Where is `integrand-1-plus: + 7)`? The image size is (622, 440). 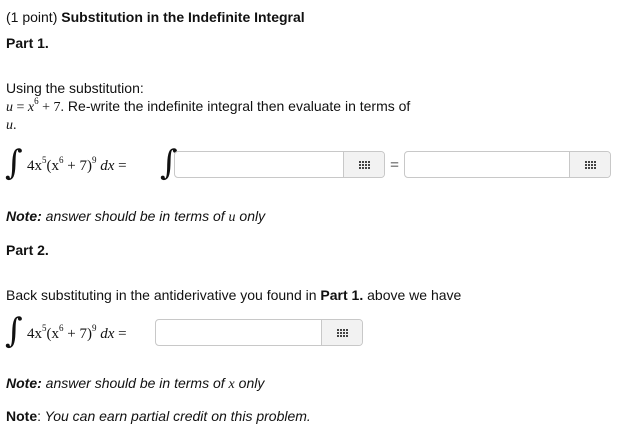
integrand-1-plus: + 7) is located at coordinates (77, 166).